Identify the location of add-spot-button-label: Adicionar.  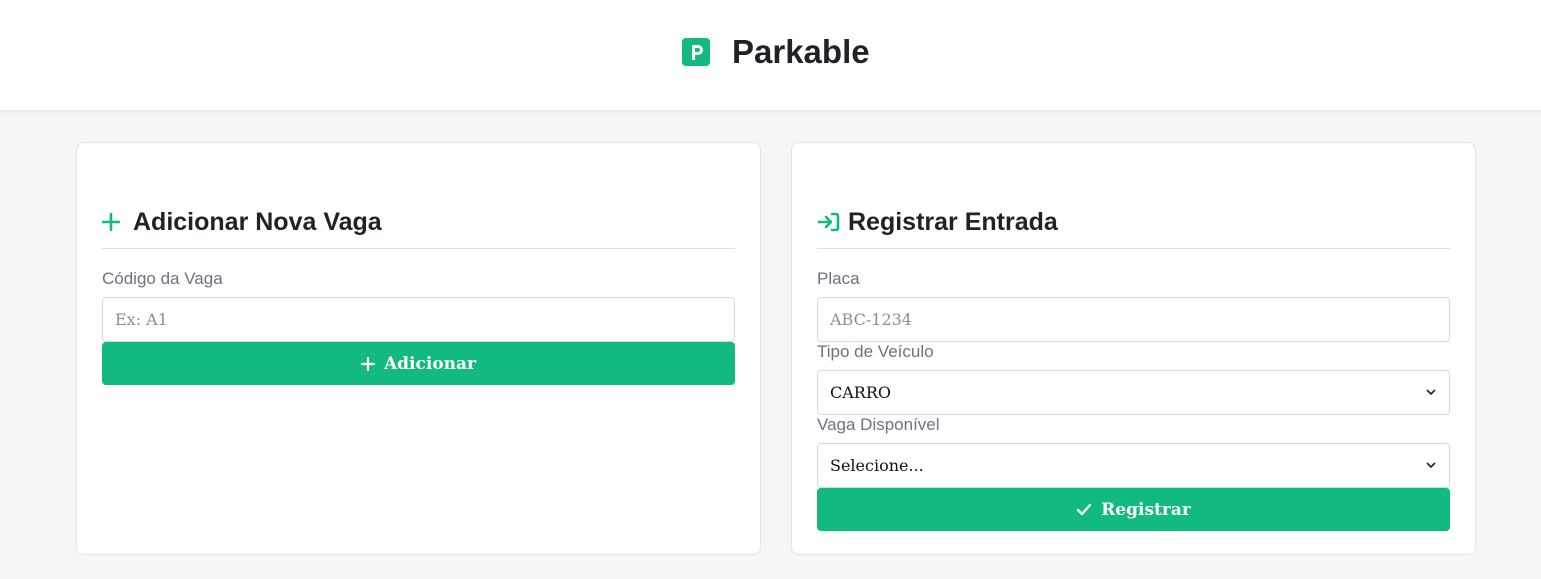
(429, 363).